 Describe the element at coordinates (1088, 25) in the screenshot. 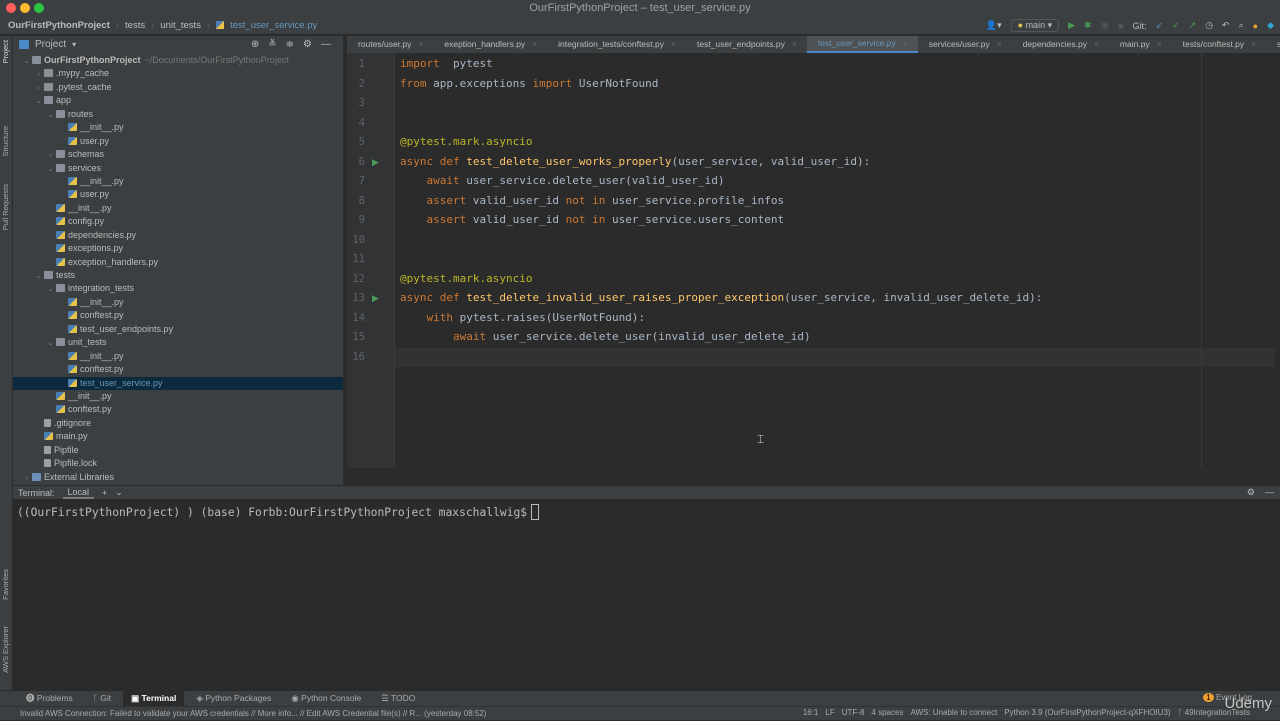

I see `debug-icon: ✱` at that location.